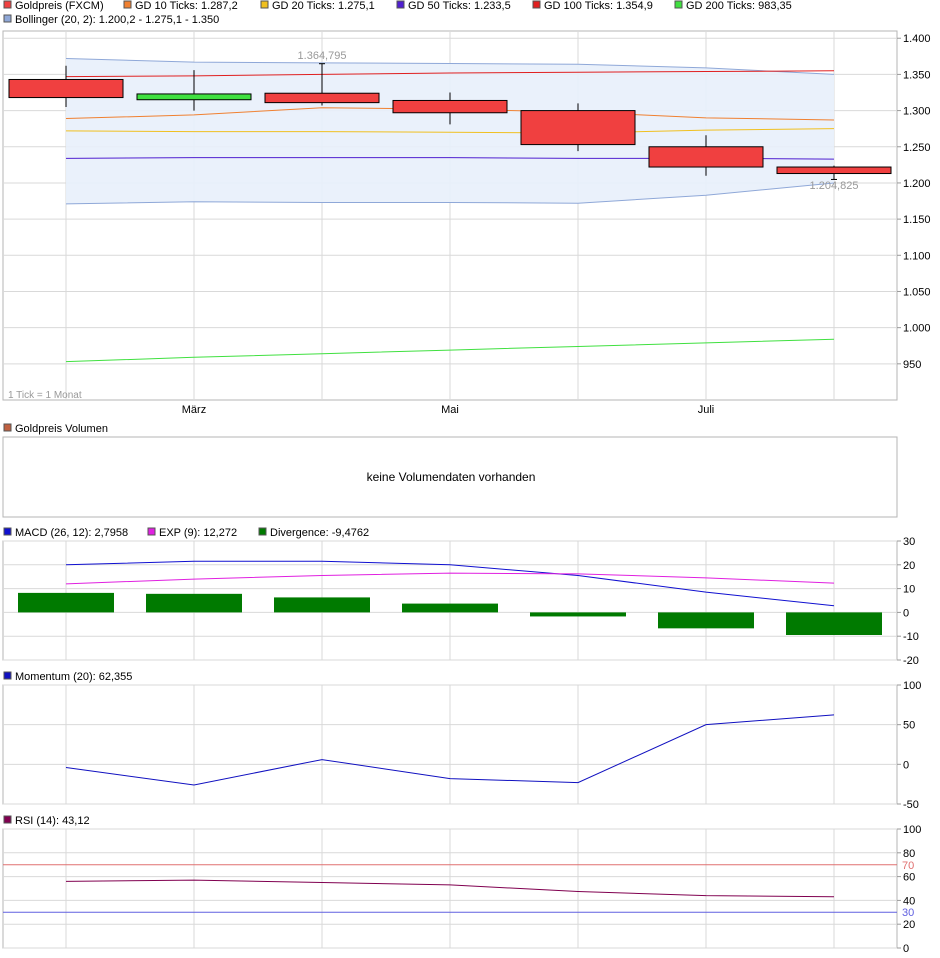 The image size is (940, 958). What do you see at coordinates (834, 186) in the screenshot?
I see `low-label: 1.204,825` at bounding box center [834, 186].